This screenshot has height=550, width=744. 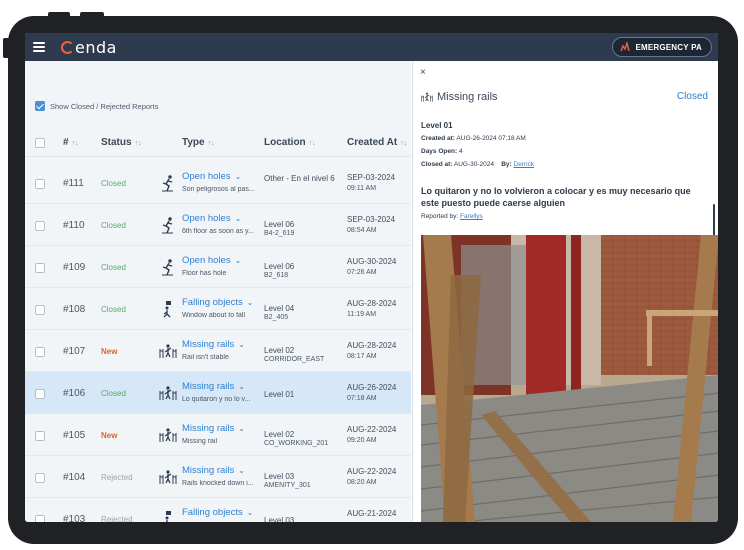 What do you see at coordinates (437, 125) in the screenshot?
I see `detail-level: Level 01` at bounding box center [437, 125].